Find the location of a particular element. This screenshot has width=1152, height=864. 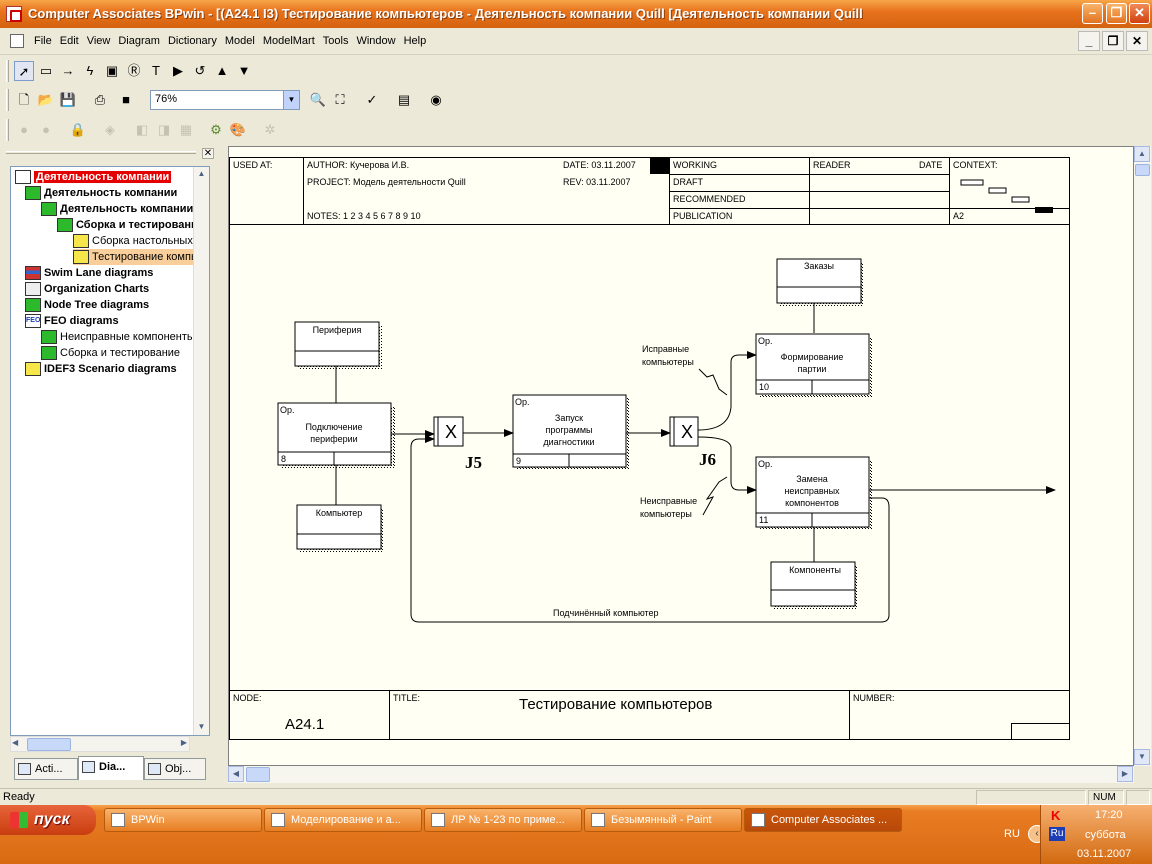

mdi-close-button: ✕ is located at coordinates (1137, 41).